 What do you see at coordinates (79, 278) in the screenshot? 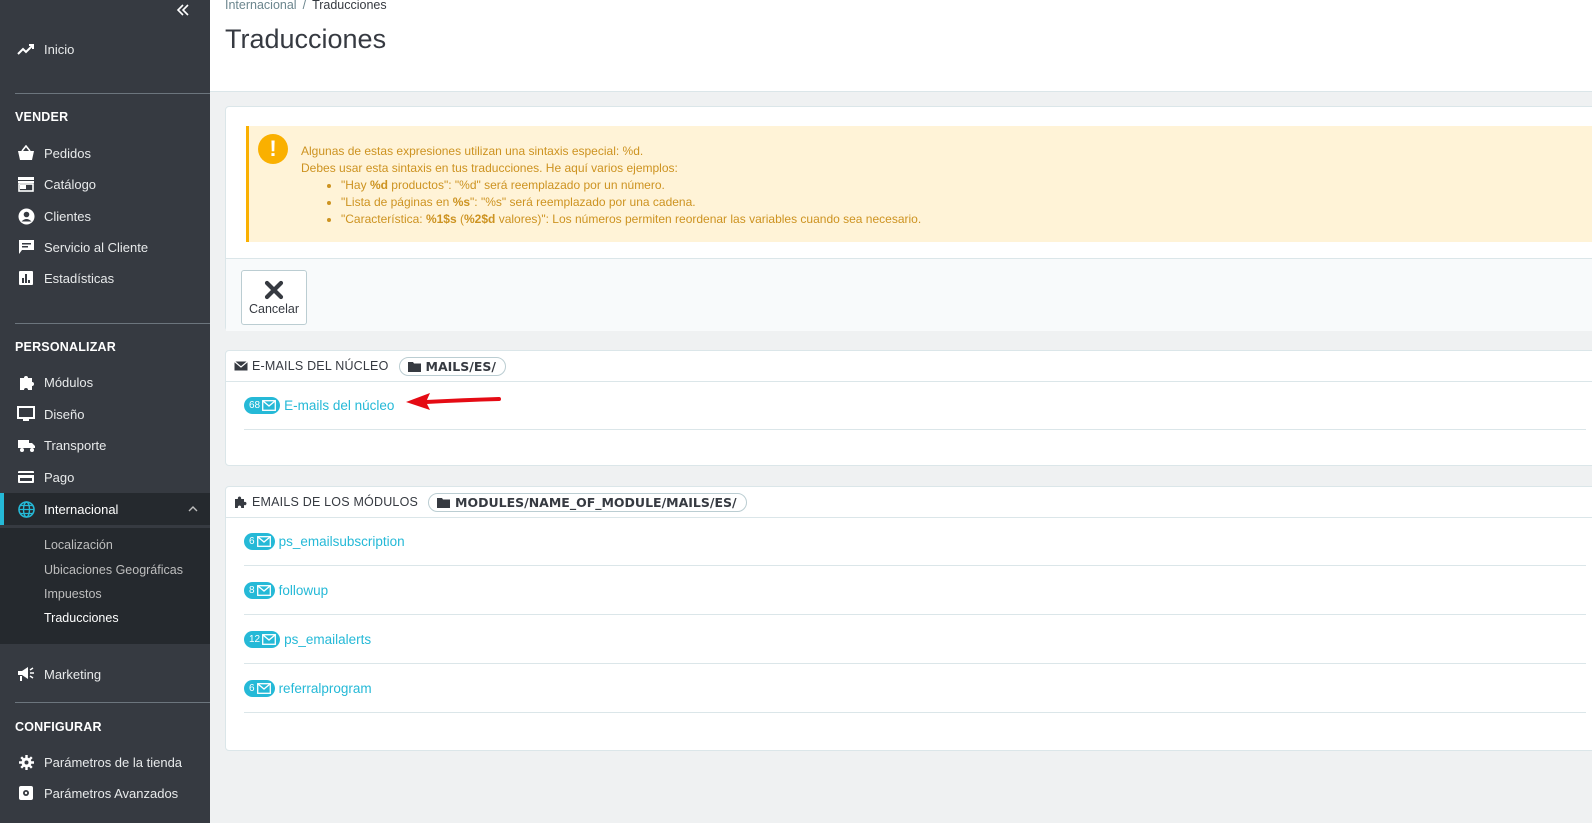
I see `sidebar-item-label: Estadísticas` at bounding box center [79, 278].